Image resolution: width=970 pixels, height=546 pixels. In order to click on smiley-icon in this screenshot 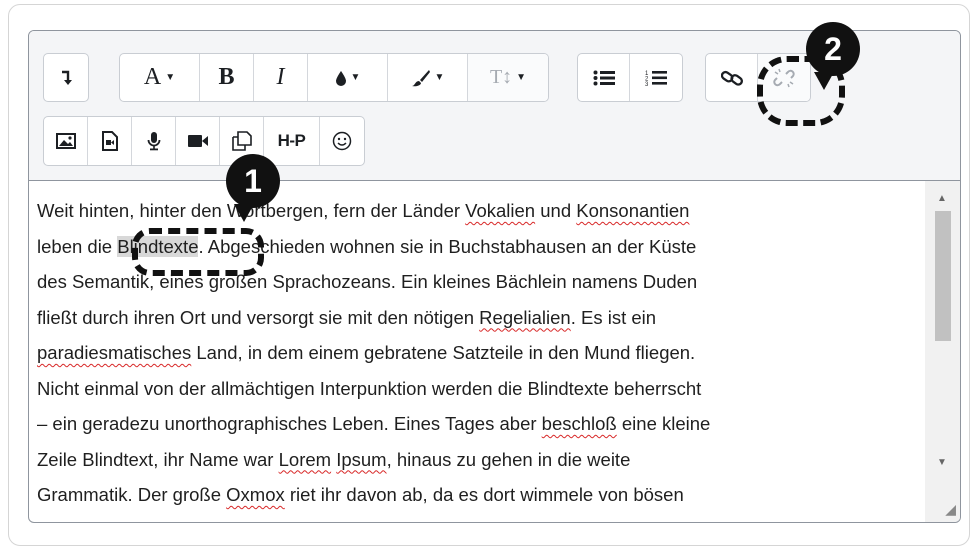, I will do `click(342, 141)`.